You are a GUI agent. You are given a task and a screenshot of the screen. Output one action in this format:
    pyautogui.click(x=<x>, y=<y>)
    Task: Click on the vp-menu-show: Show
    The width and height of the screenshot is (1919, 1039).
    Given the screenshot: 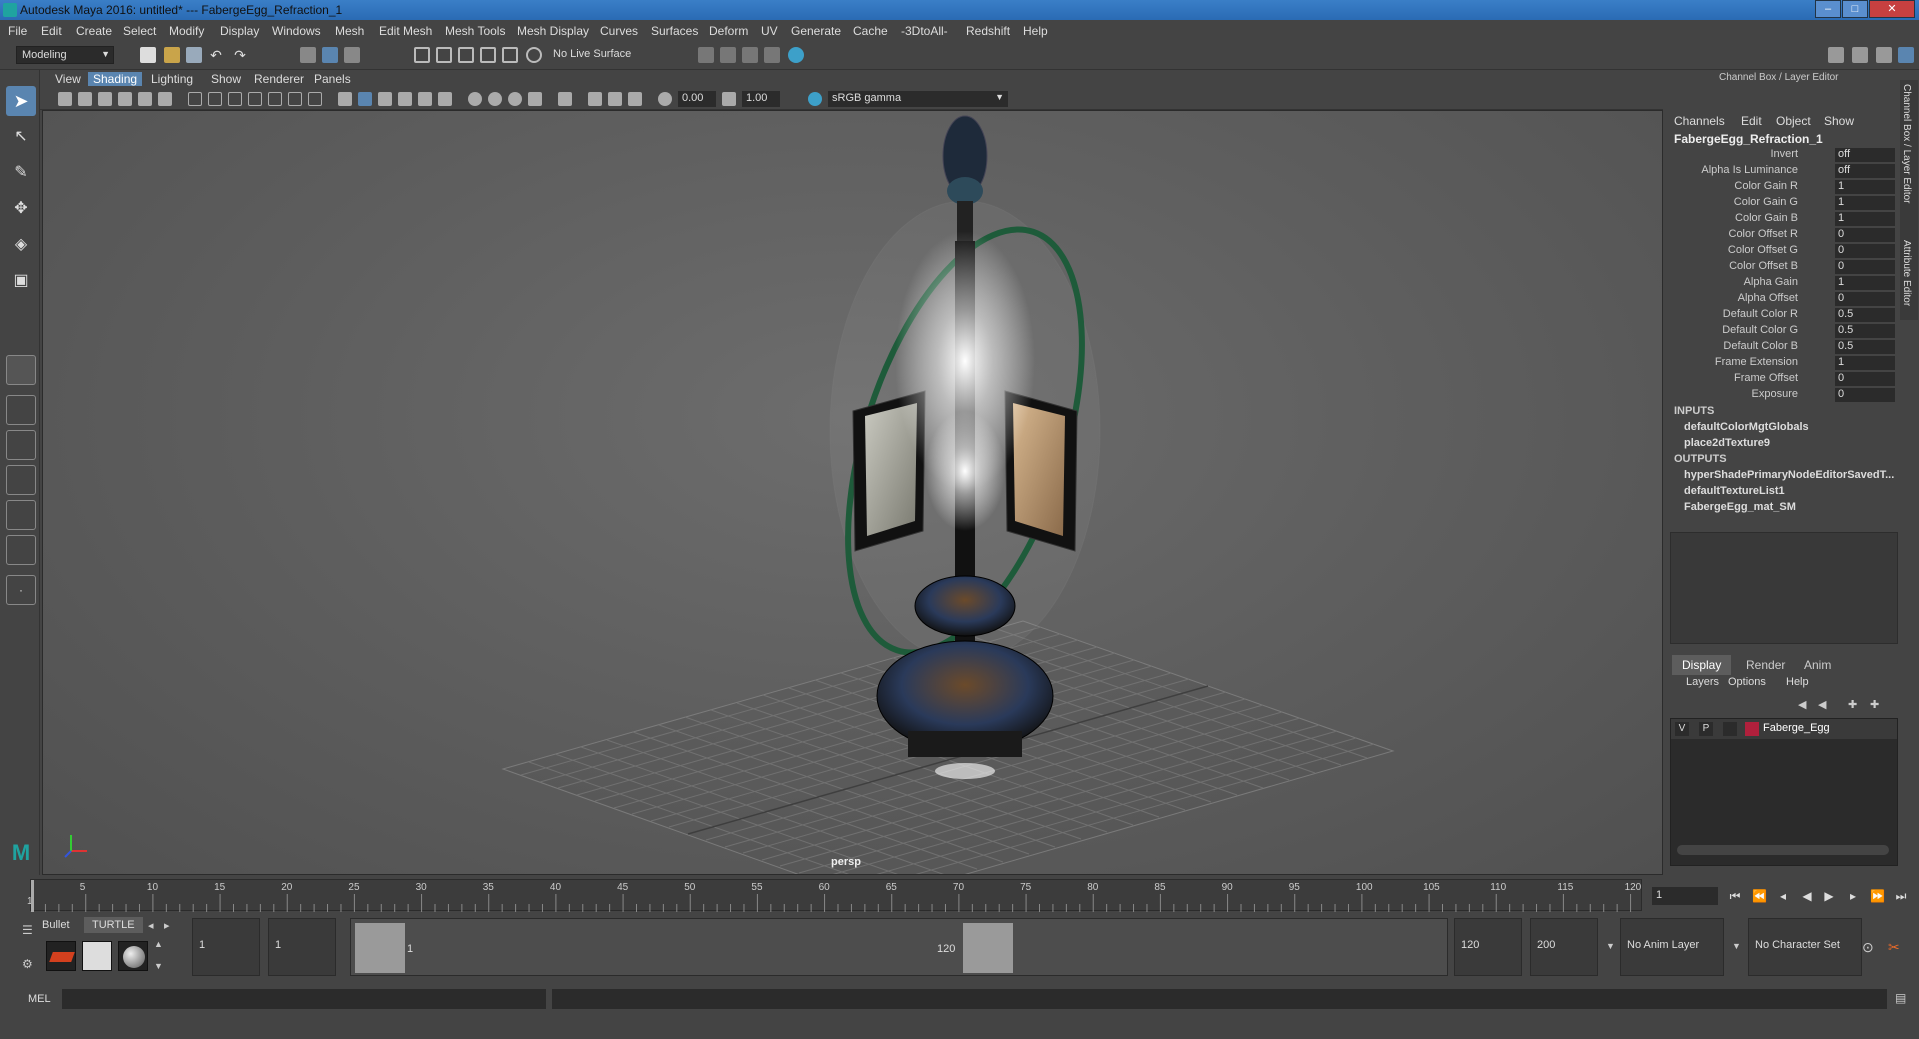 What is the action you would take?
    pyautogui.click(x=226, y=79)
    